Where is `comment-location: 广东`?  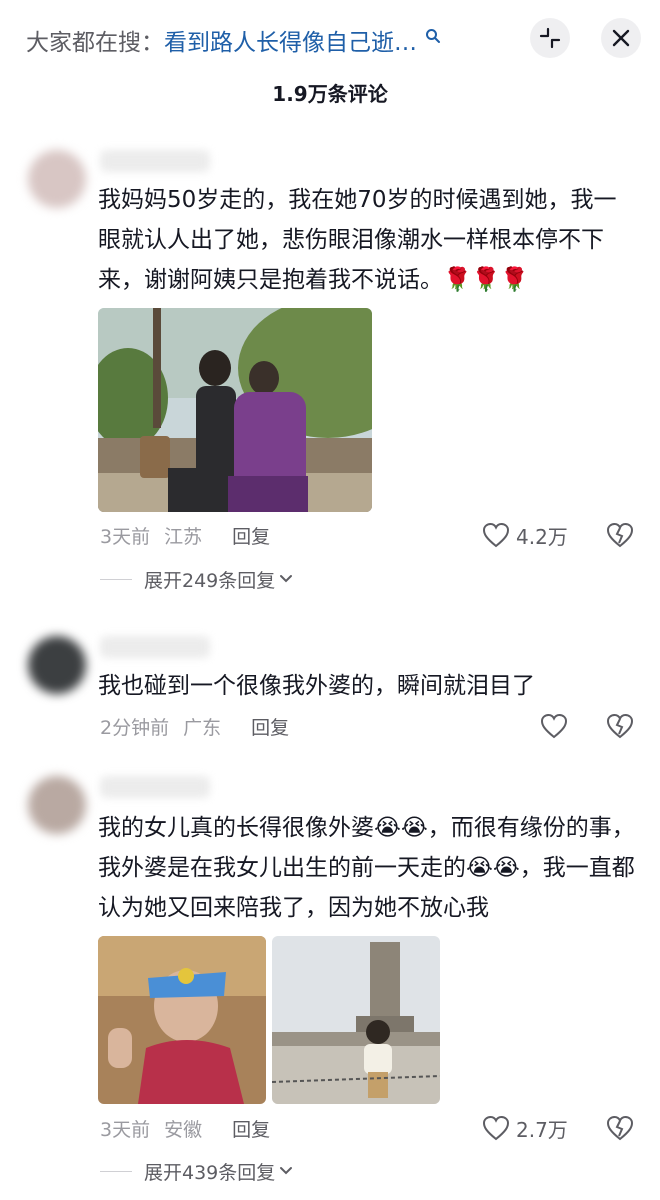
comment-location: 广东 is located at coordinates (202, 727).